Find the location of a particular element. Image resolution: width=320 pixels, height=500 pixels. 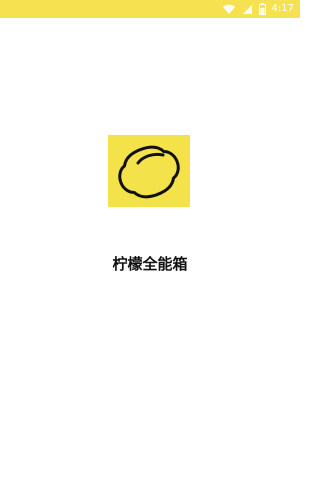

status-icons: 4:17 is located at coordinates (258, 9).